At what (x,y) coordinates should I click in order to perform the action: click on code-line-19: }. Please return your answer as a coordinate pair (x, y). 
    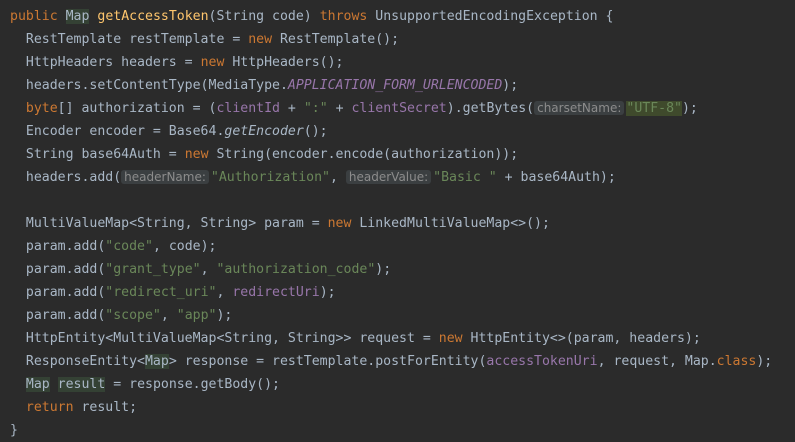
    Looking at the image, I should click on (402, 430).